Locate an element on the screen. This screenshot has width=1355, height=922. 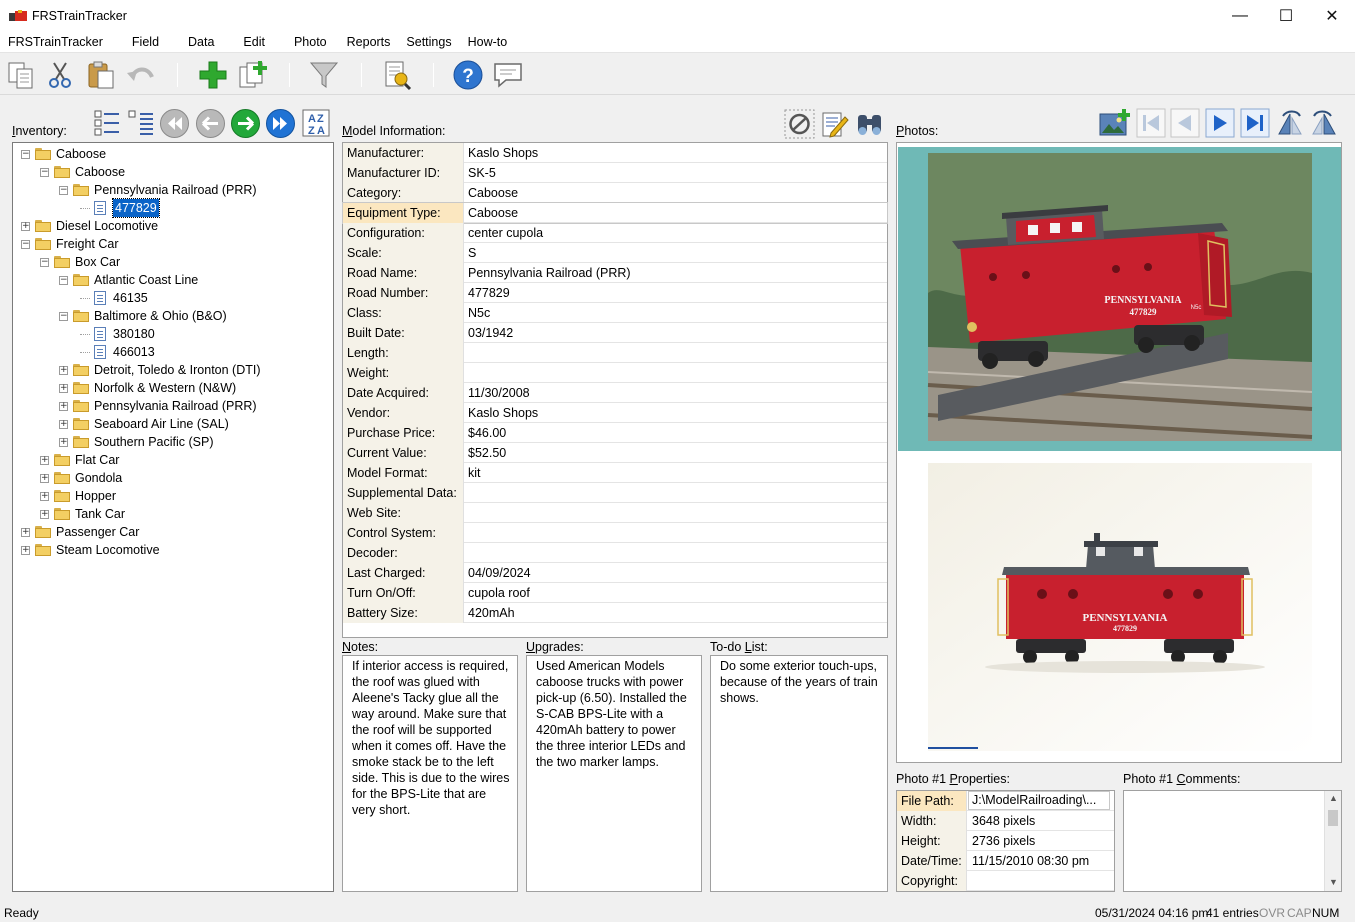
model-field-row: Length: is located at coordinates (615, 353).